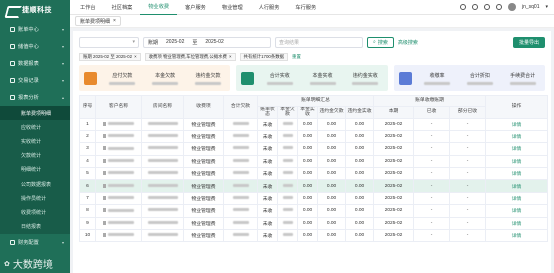 The width and height of the screenshot is (554, 273). I want to click on card-metric: 违约金欠款, so click(208, 78).